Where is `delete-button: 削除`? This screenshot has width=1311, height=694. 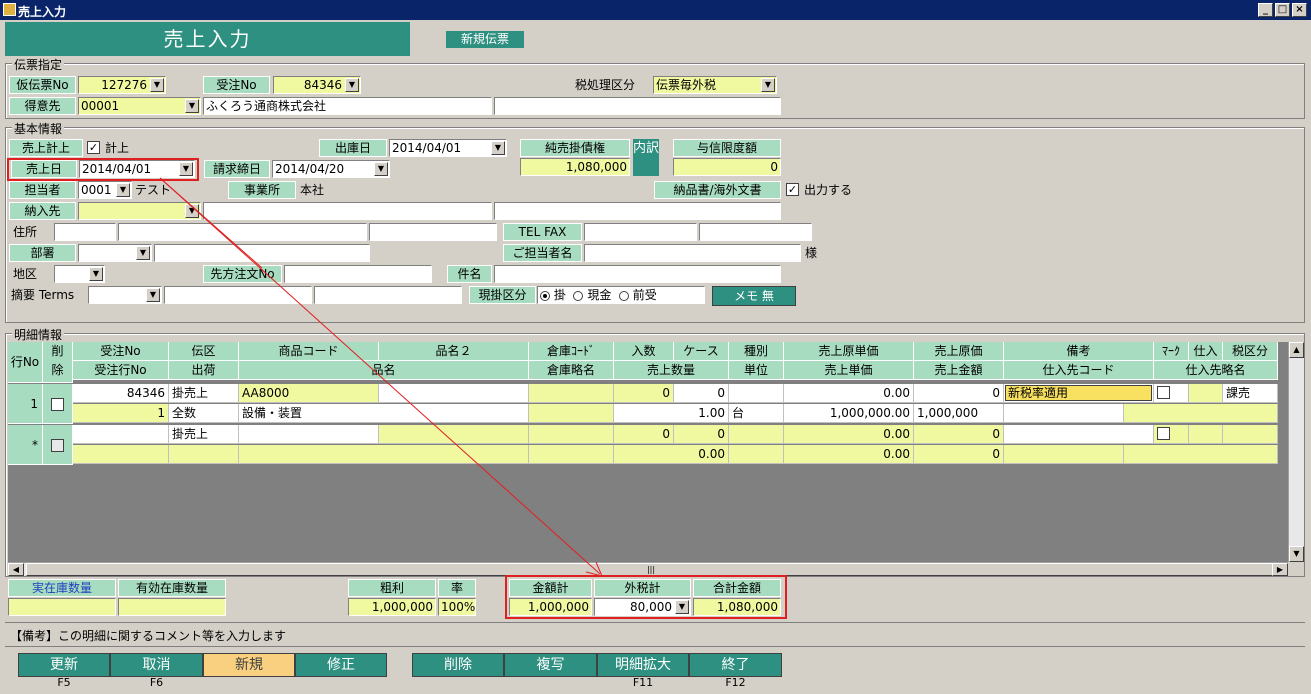 delete-button: 削除 is located at coordinates (458, 665).